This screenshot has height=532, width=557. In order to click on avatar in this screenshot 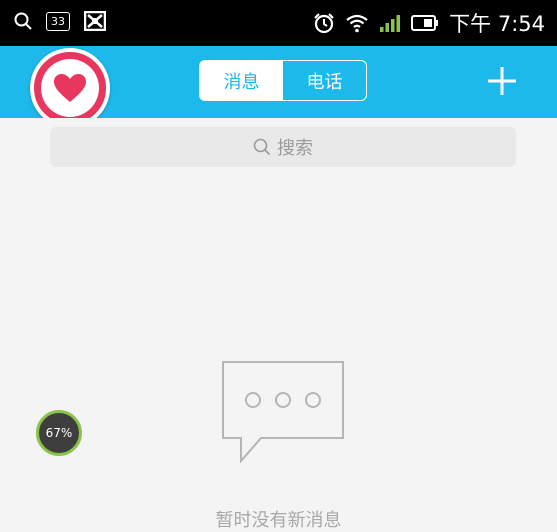, I will do `click(70, 88)`.